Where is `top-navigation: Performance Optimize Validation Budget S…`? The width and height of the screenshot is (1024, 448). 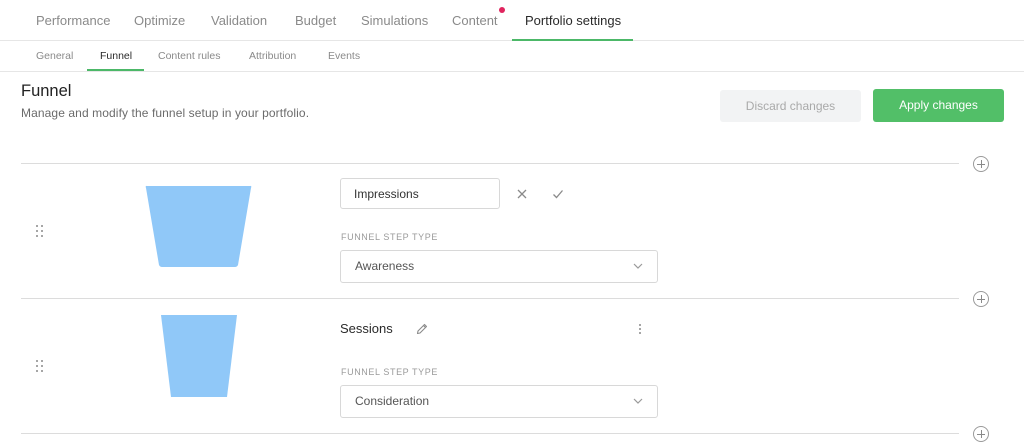
top-navigation: Performance Optimize Validation Budget S… is located at coordinates (512, 20).